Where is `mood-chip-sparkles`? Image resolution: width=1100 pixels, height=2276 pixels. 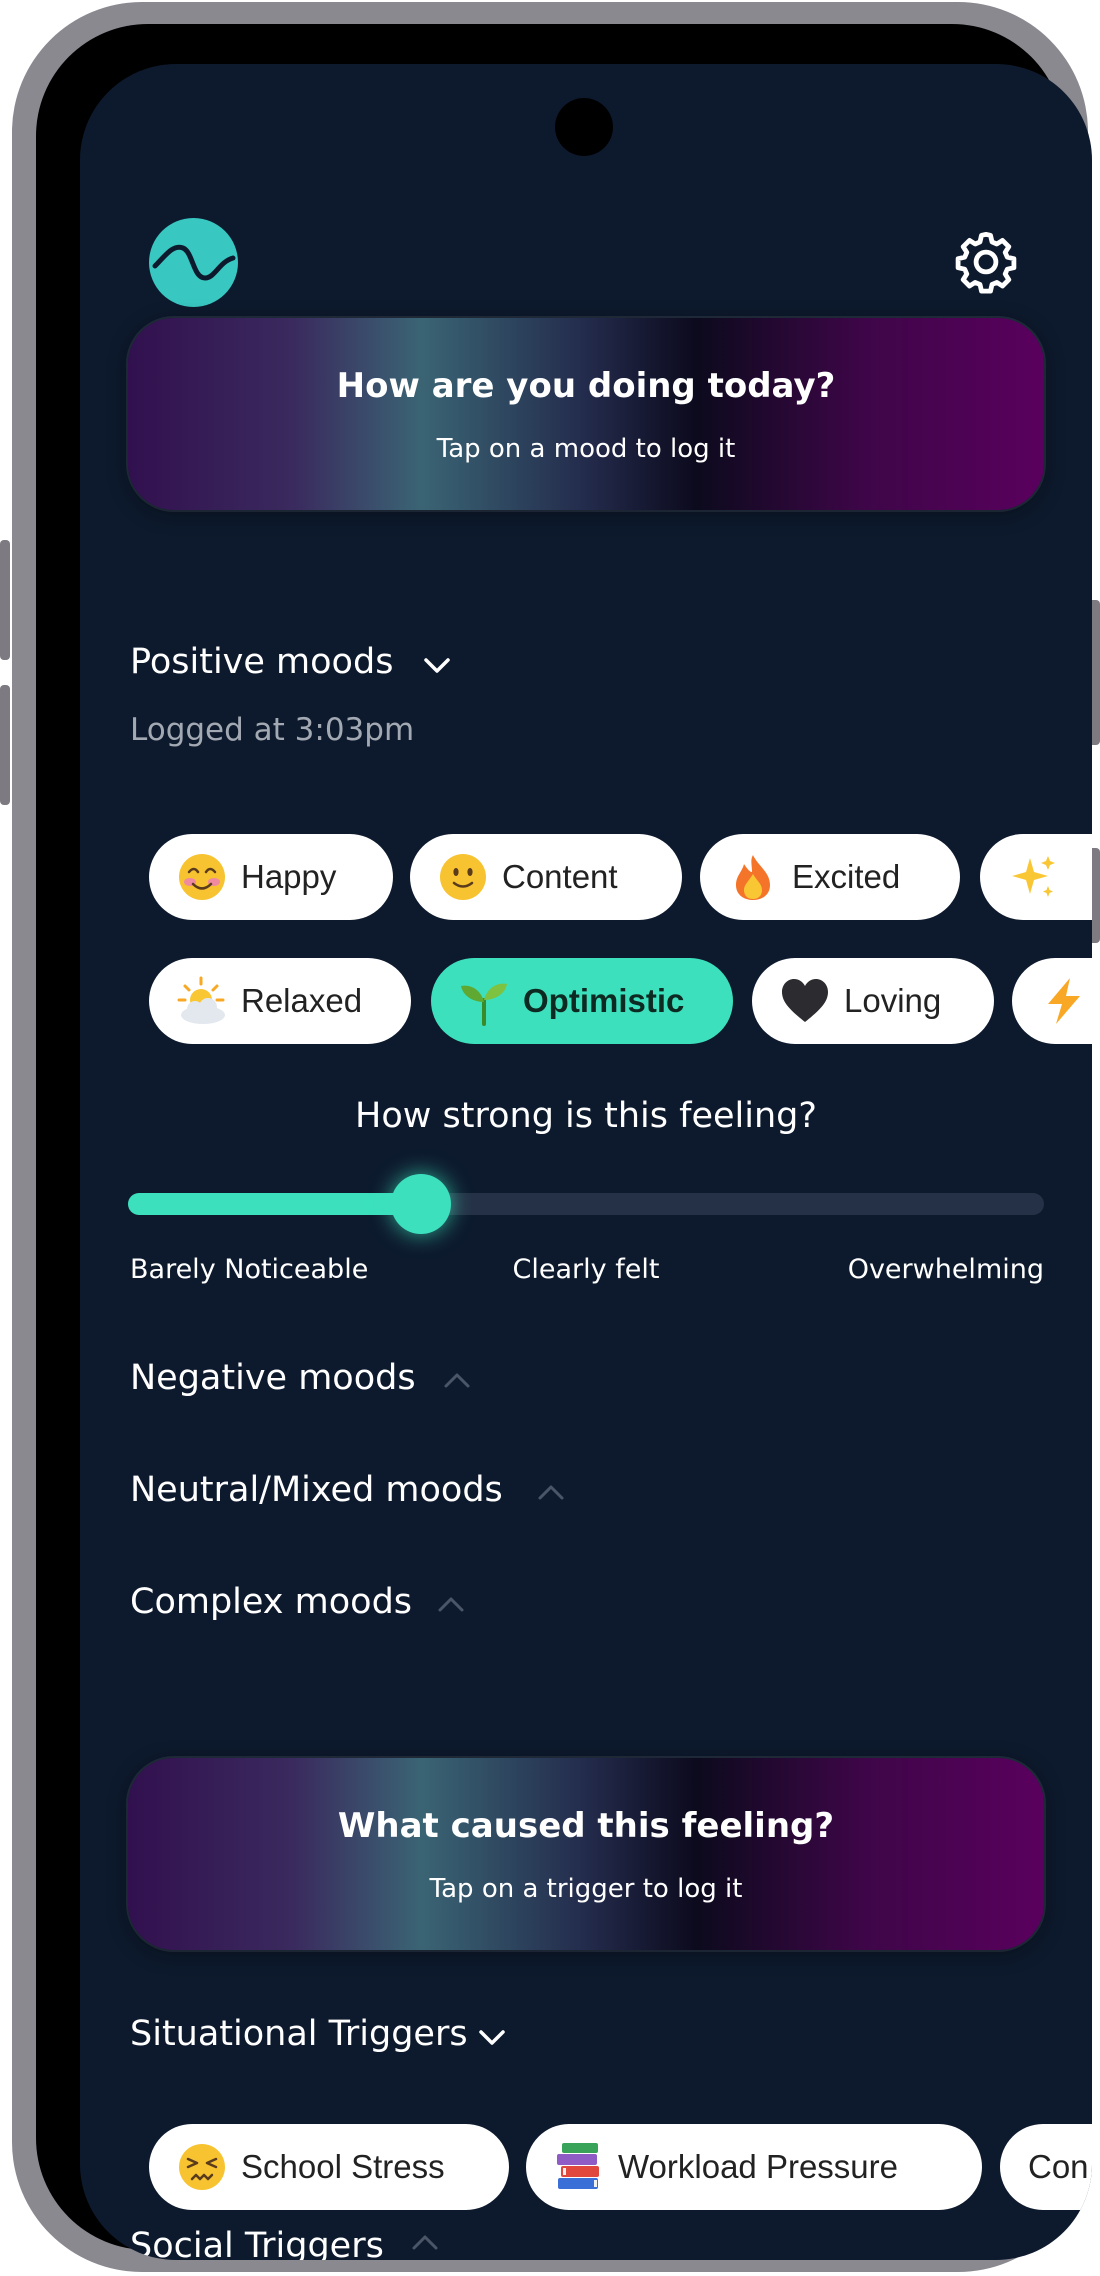 mood-chip-sparkles is located at coordinates (1036, 877).